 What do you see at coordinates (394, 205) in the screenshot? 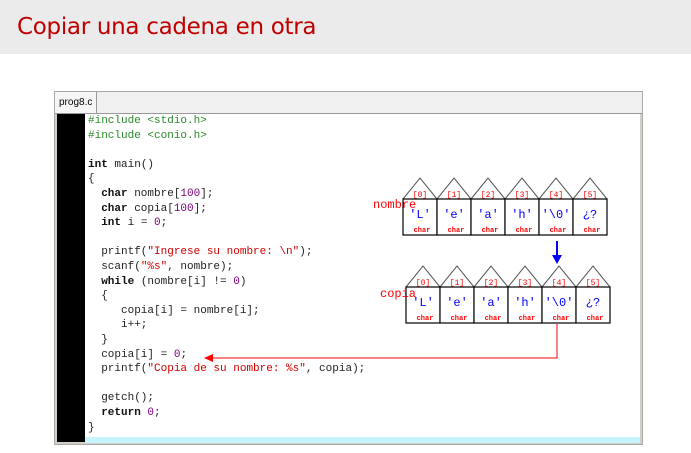
I see `array-name-nombre: nombre` at bounding box center [394, 205].